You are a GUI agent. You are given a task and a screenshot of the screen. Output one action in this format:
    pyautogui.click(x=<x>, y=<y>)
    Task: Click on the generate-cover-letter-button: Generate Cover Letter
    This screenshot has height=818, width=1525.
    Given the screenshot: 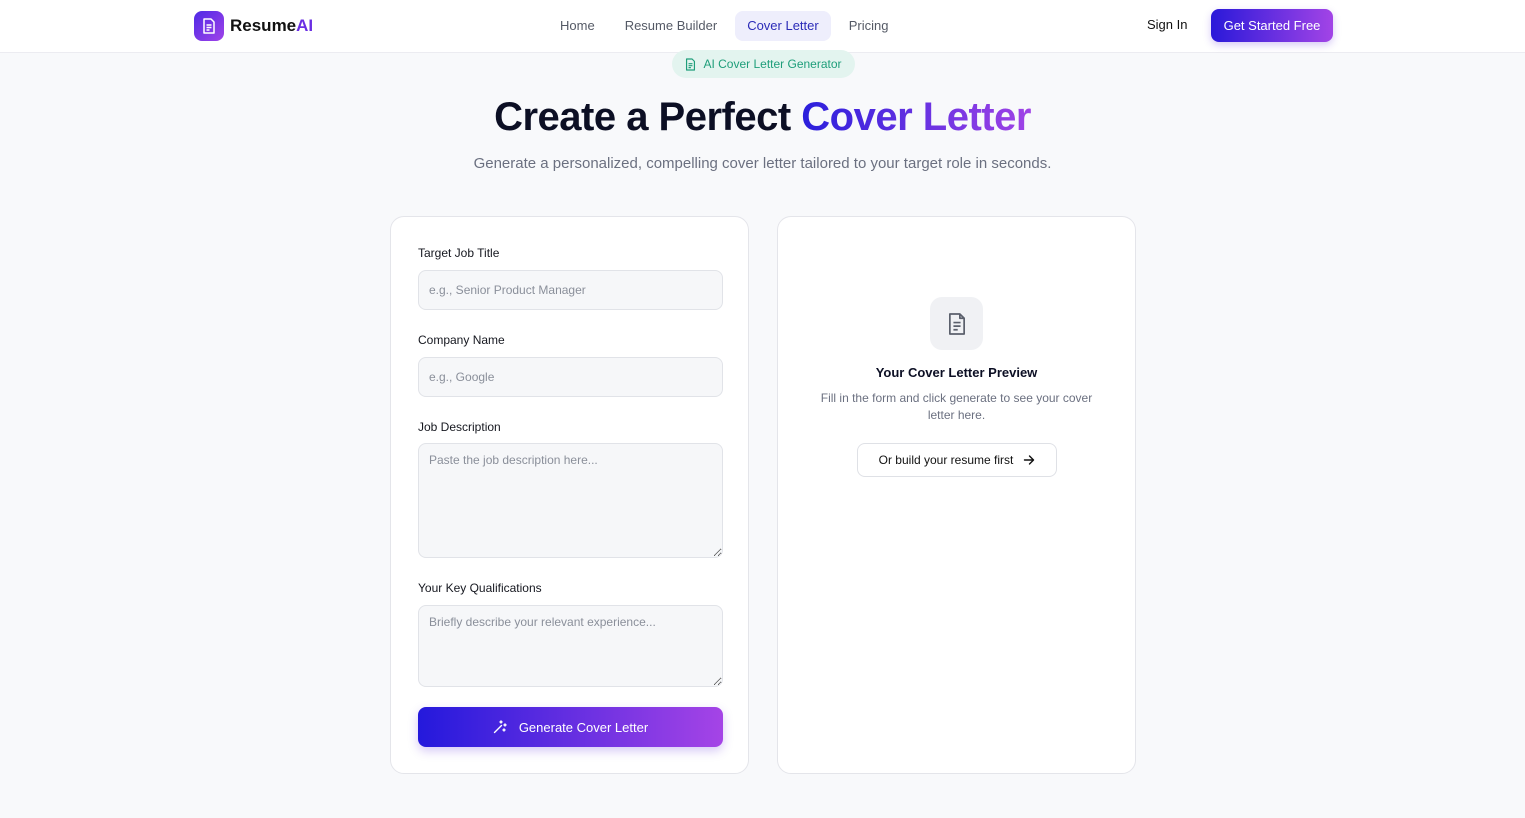 What is the action you would take?
    pyautogui.click(x=570, y=727)
    